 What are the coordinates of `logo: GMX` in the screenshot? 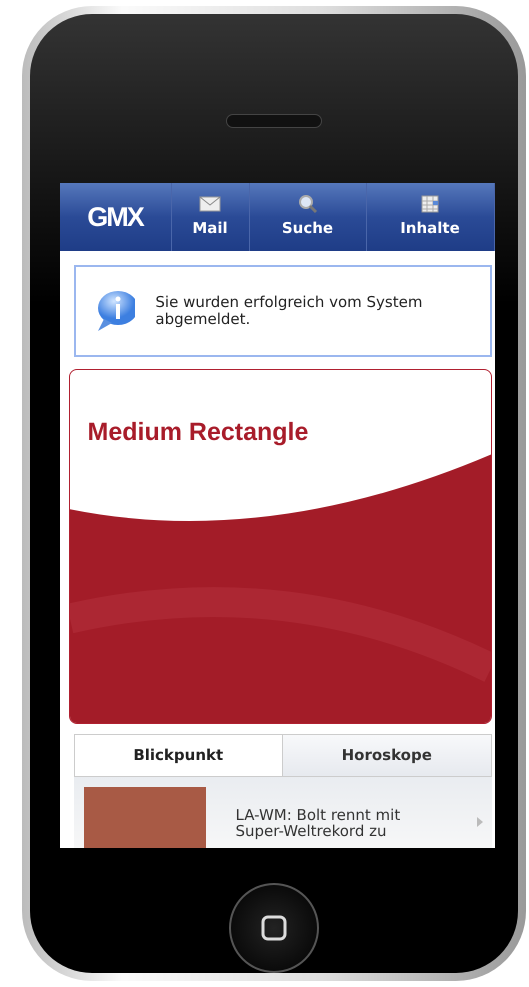 It's located at (116, 216).